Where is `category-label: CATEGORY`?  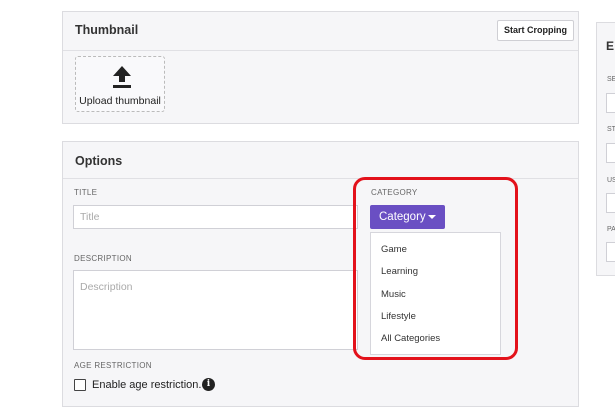 category-label: CATEGORY is located at coordinates (394, 192).